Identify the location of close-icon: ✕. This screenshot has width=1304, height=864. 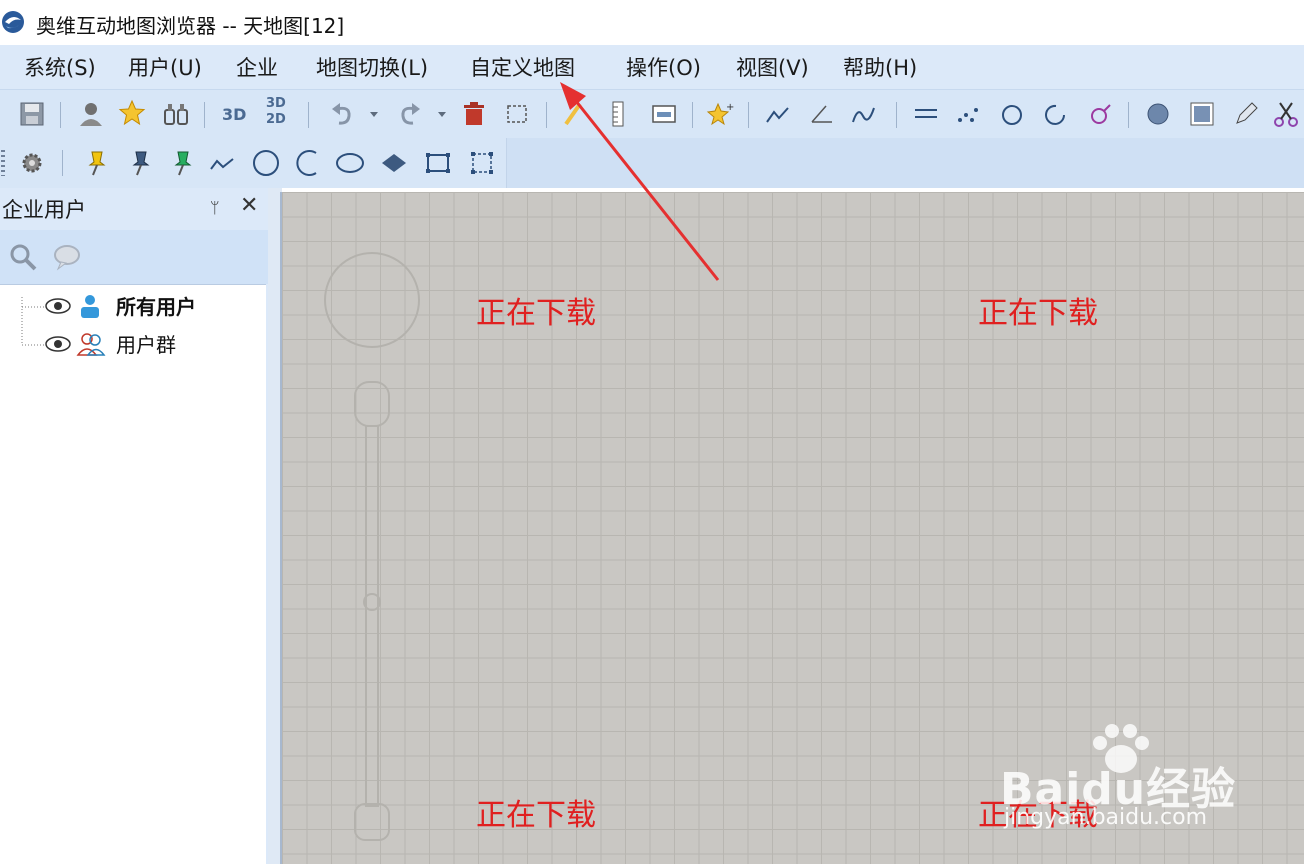
(249, 205).